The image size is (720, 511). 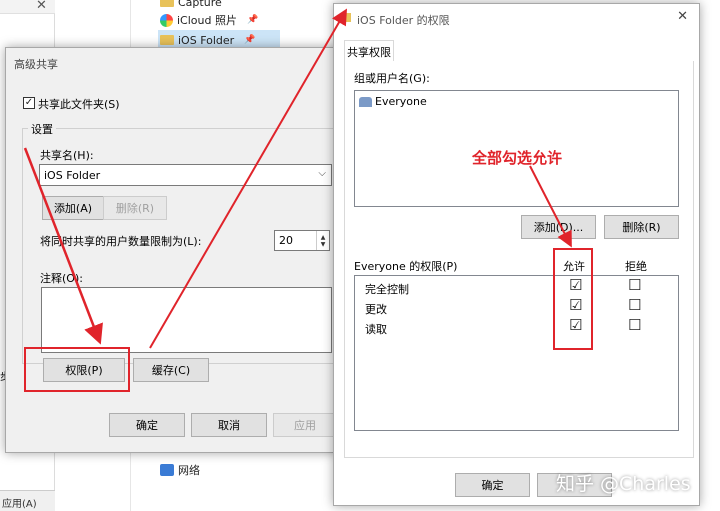 What do you see at coordinates (63, 246) in the screenshot?
I see `arrow-to-permissions` at bounding box center [63, 246].